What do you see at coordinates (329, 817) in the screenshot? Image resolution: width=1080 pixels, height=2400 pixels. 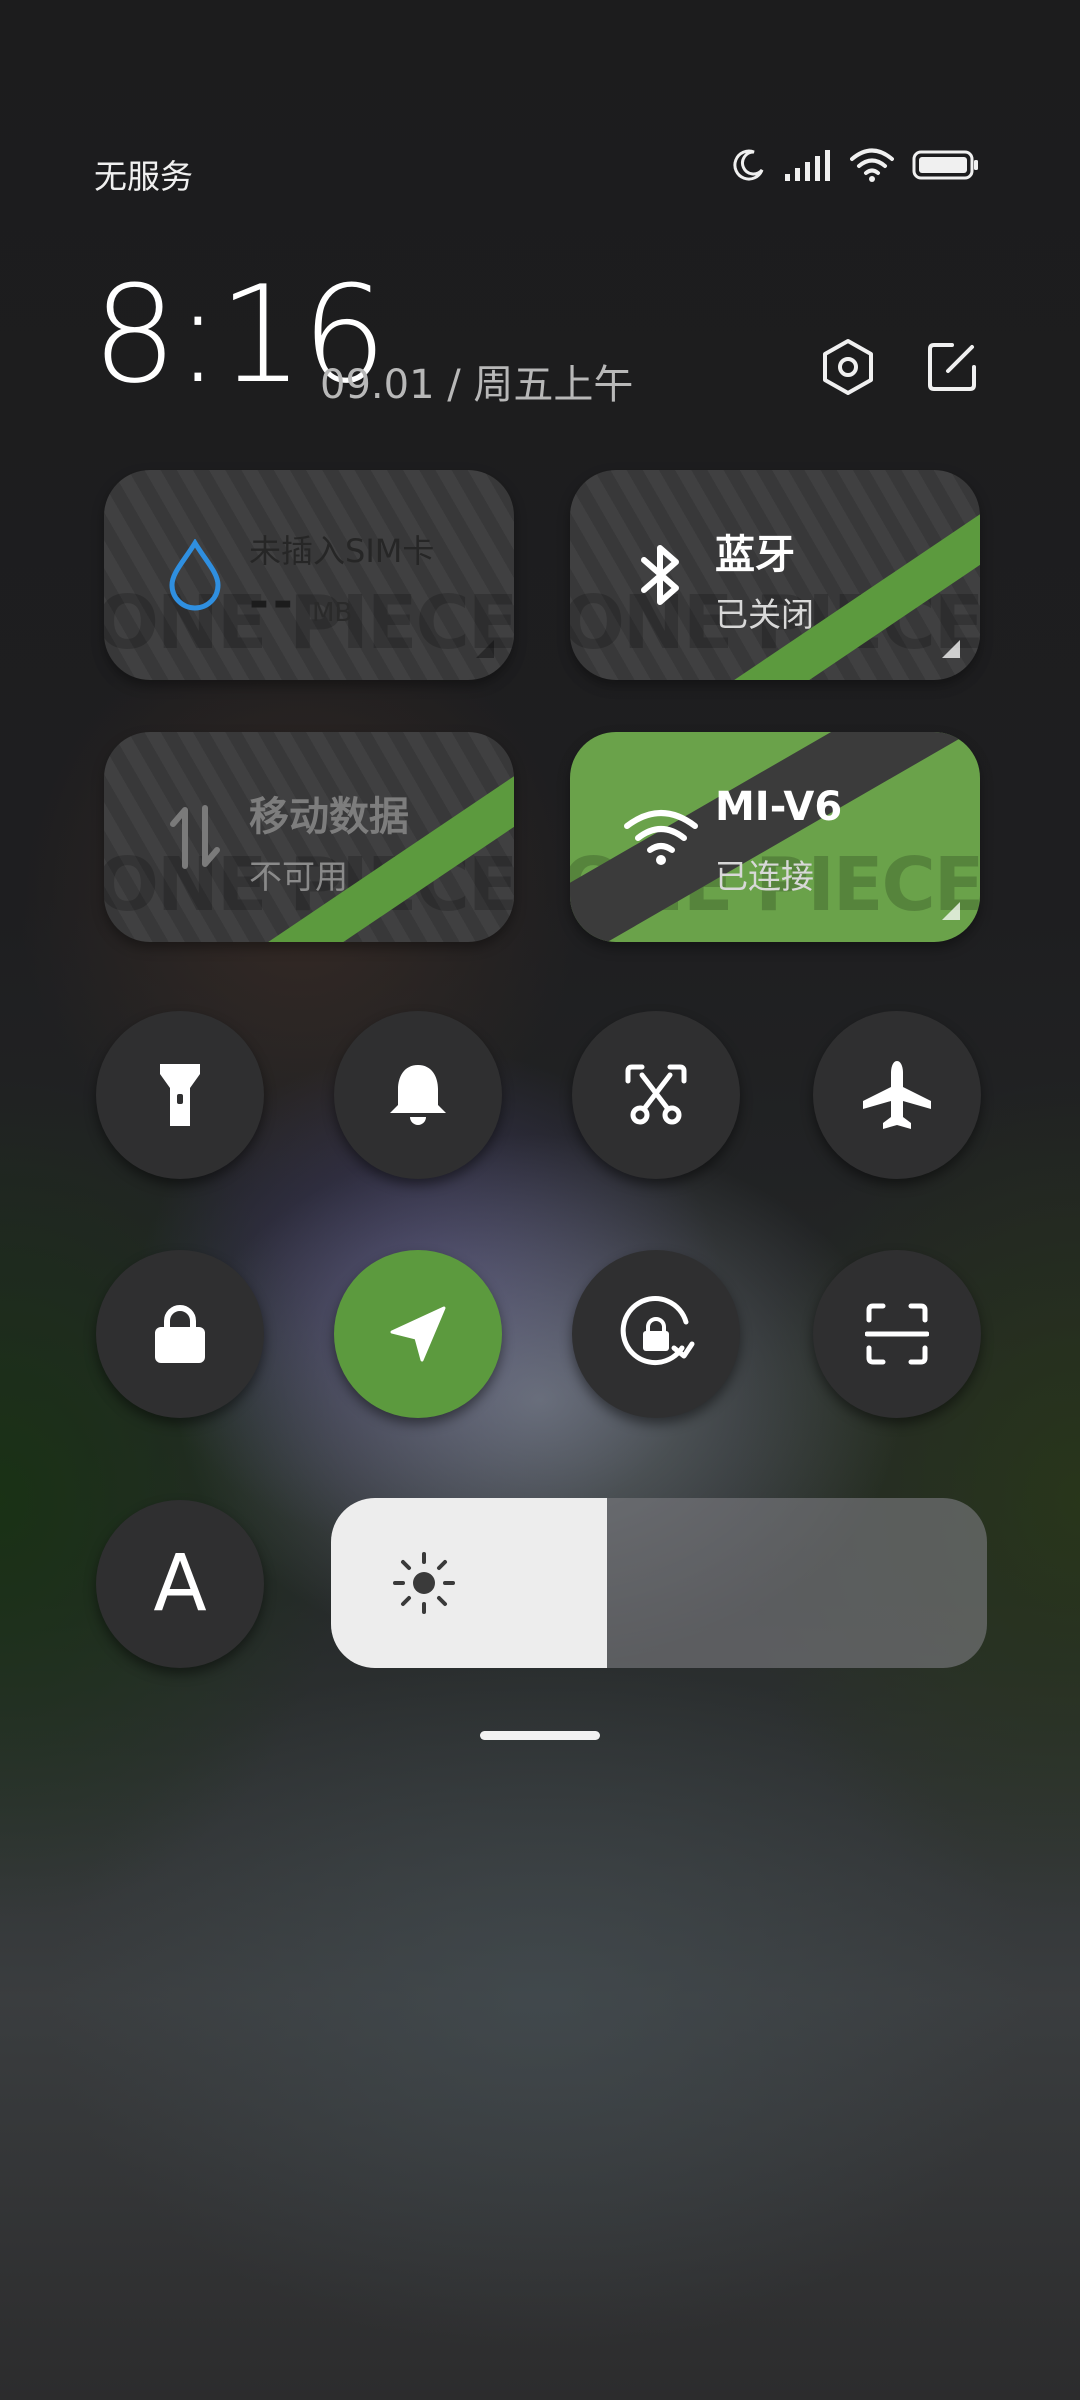 I see `mobile-data-title: 移动数据` at bounding box center [329, 817].